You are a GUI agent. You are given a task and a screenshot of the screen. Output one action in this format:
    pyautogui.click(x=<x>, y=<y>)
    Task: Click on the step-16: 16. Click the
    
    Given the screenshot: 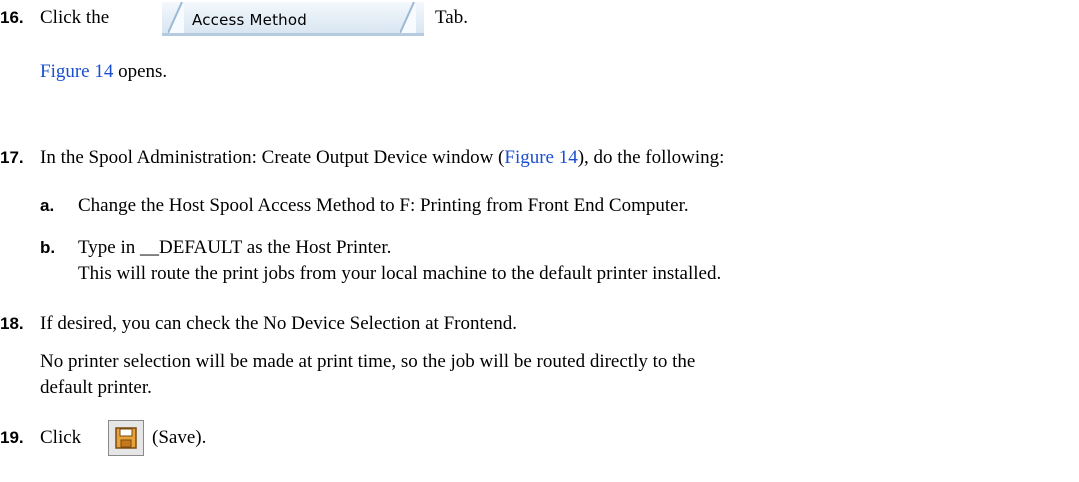 What is the action you would take?
    pyautogui.click(x=54, y=18)
    